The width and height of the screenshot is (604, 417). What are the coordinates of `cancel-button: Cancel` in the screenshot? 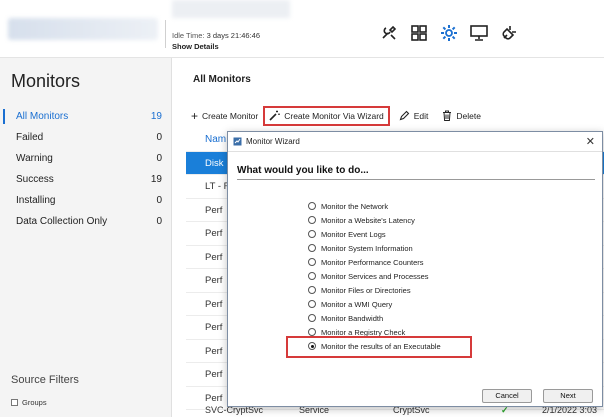 It's located at (507, 396).